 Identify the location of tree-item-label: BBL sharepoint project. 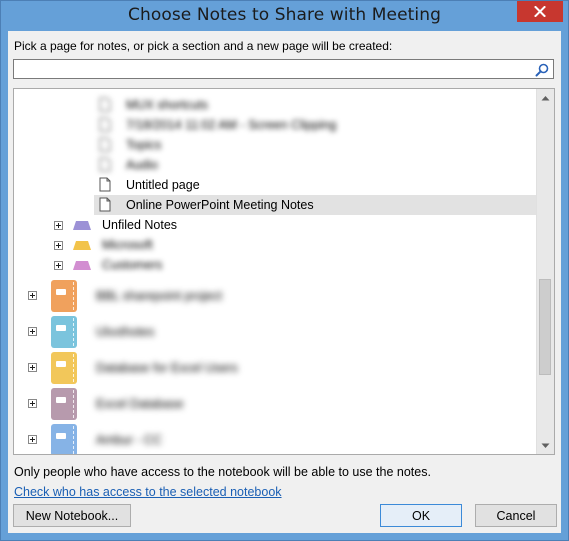
(159, 296).